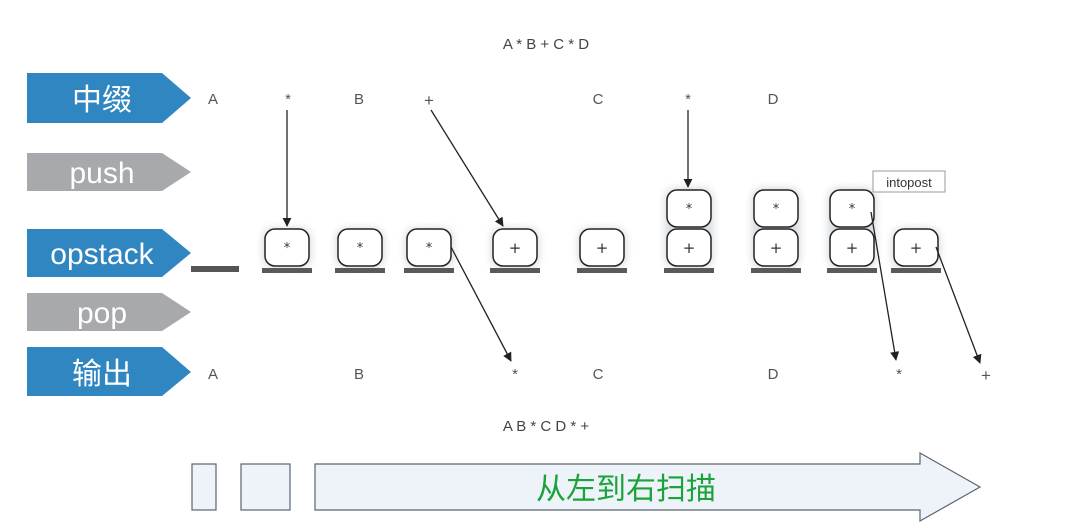  Describe the element at coordinates (467, 168) in the screenshot. I see `push-arrow` at that location.